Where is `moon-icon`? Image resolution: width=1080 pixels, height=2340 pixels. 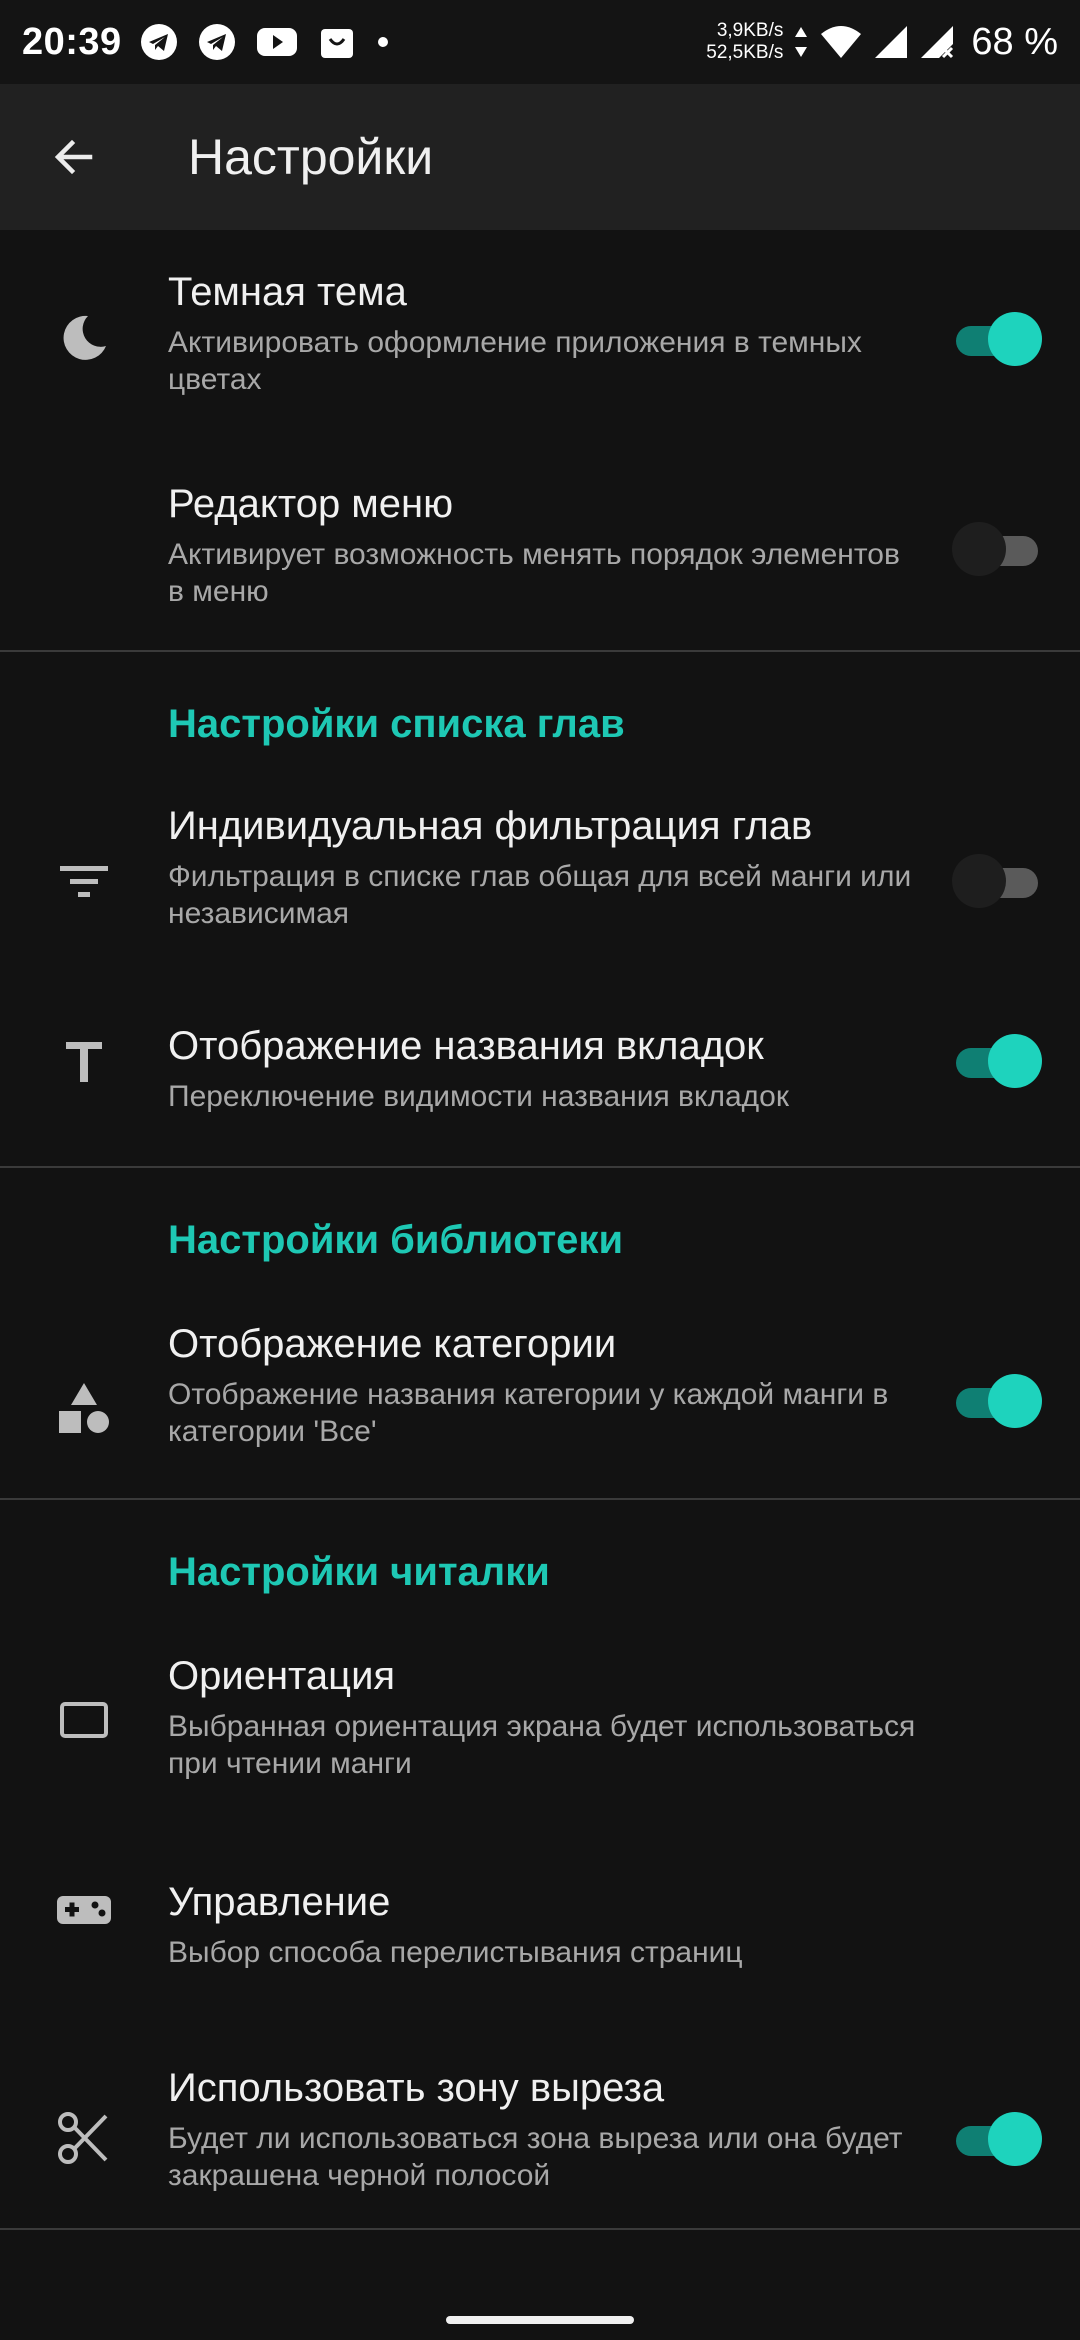
moon-icon is located at coordinates (84, 338).